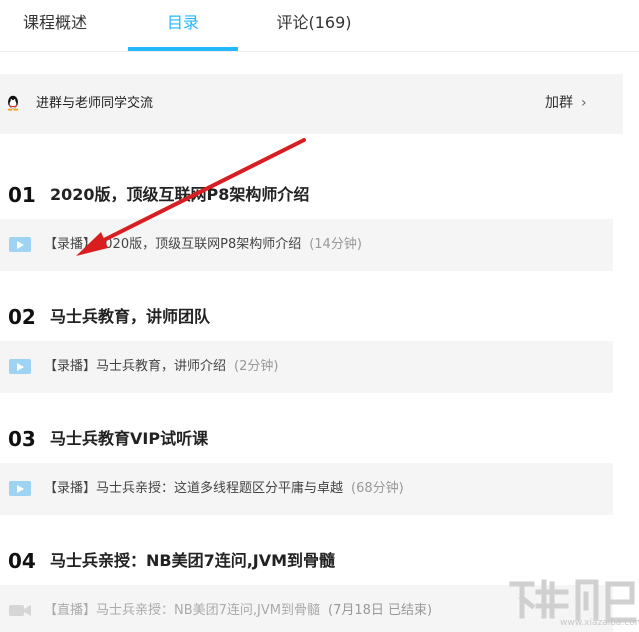  Describe the element at coordinates (314, 26) in the screenshot. I see `tab-comments: 评论(169)` at that location.